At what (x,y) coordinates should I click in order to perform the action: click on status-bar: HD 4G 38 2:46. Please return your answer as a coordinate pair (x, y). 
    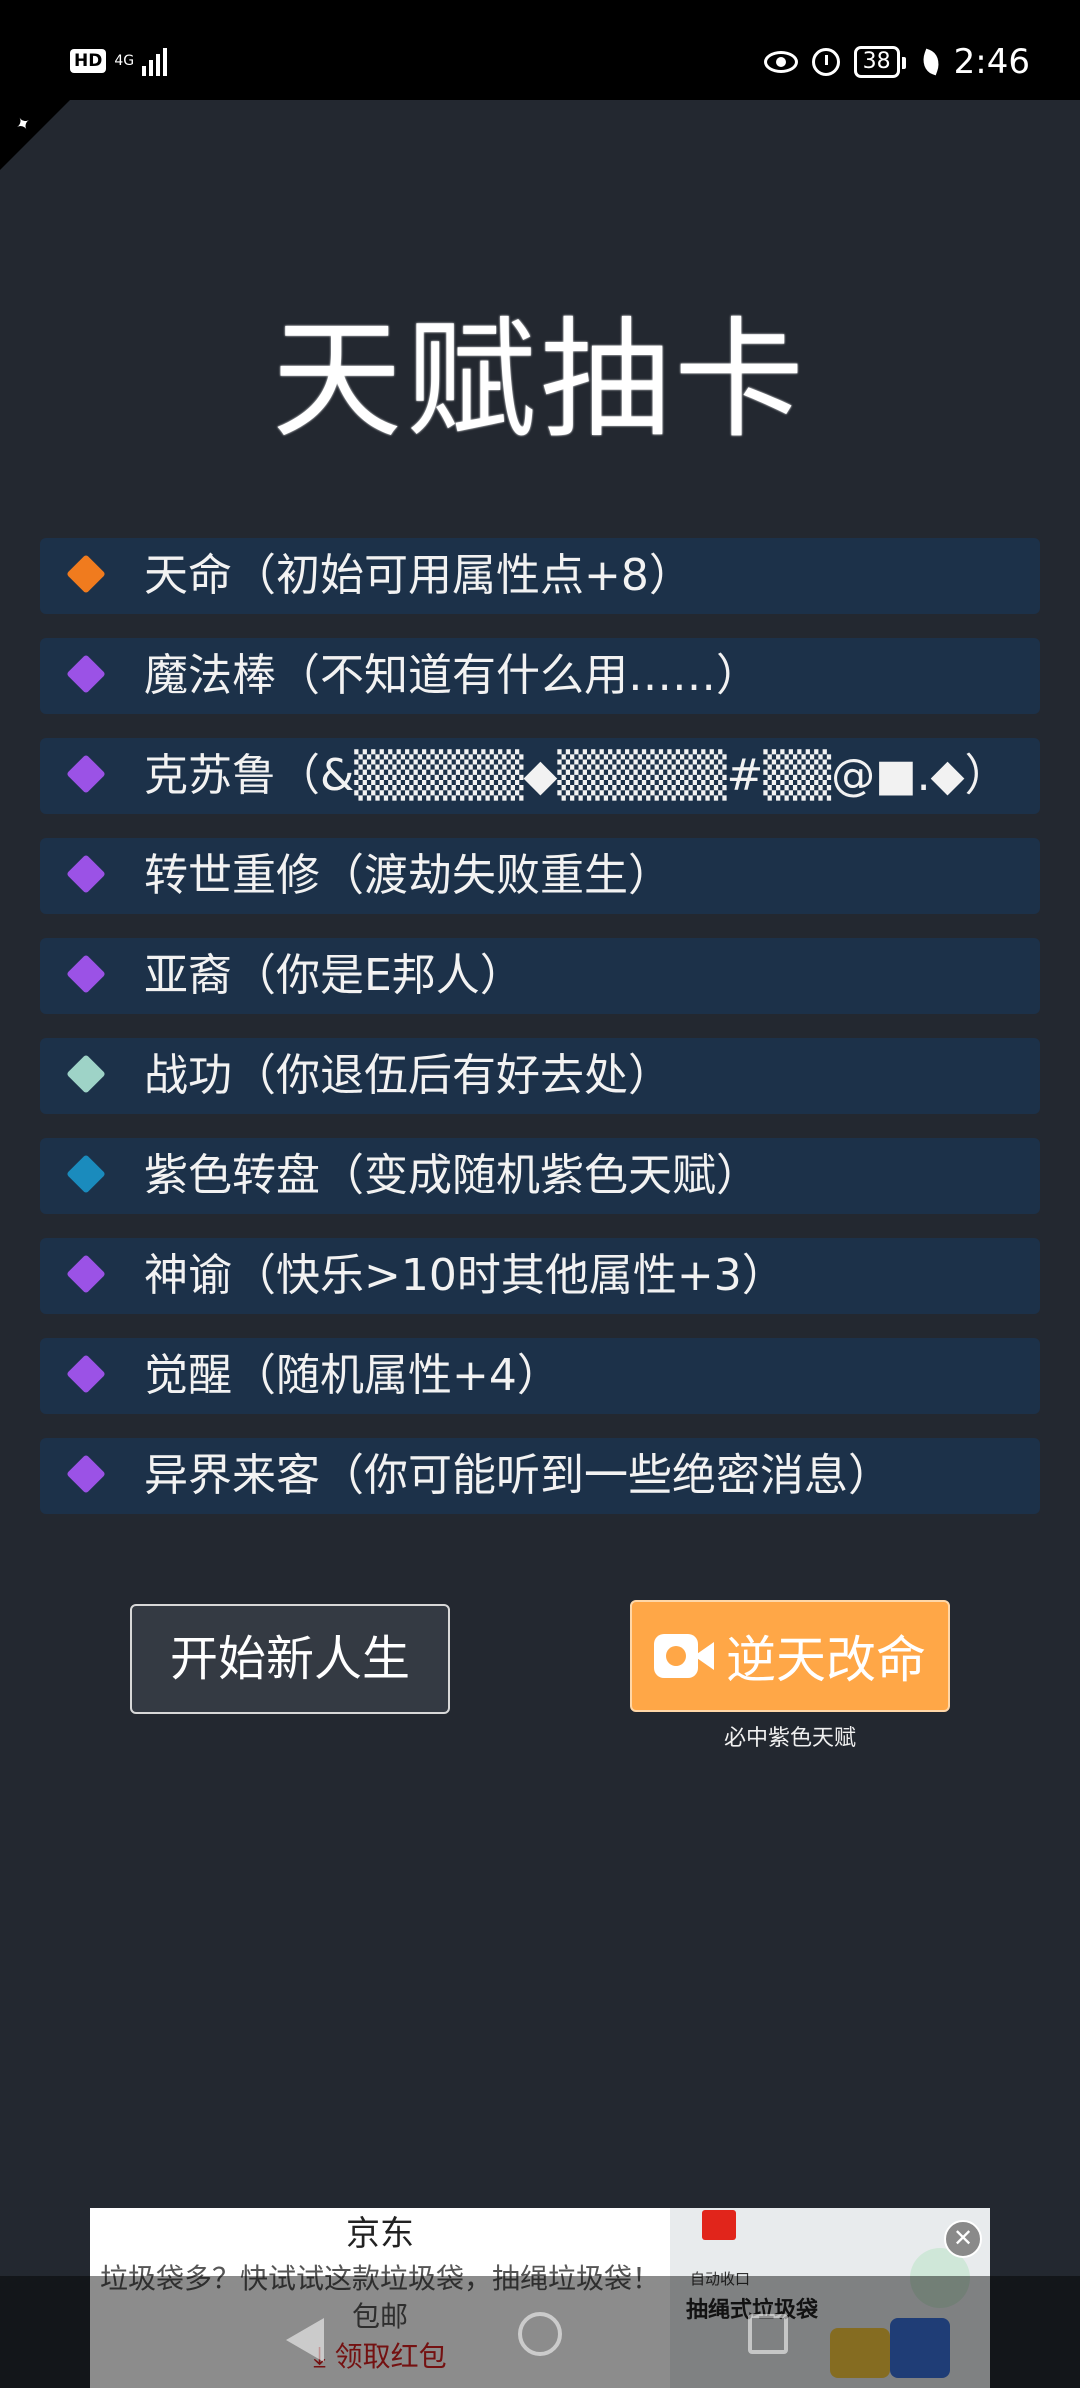
    Looking at the image, I should click on (540, 50).